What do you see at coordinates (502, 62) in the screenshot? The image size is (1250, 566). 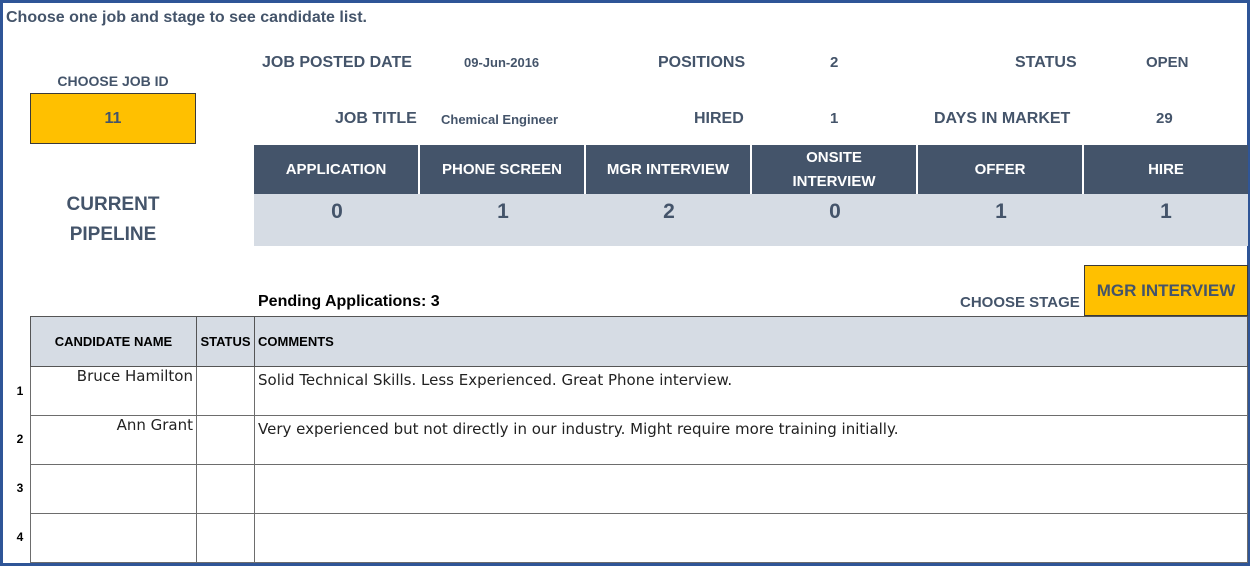 I see `job-posted-date-value: 09-Jun-2016` at bounding box center [502, 62].